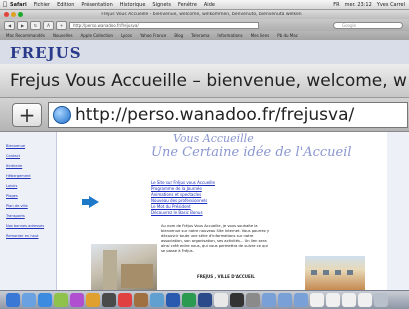 The width and height of the screenshot is (409, 309). Describe the element at coordinates (9, 25) in the screenshot. I see `back-button: ◀` at that location.